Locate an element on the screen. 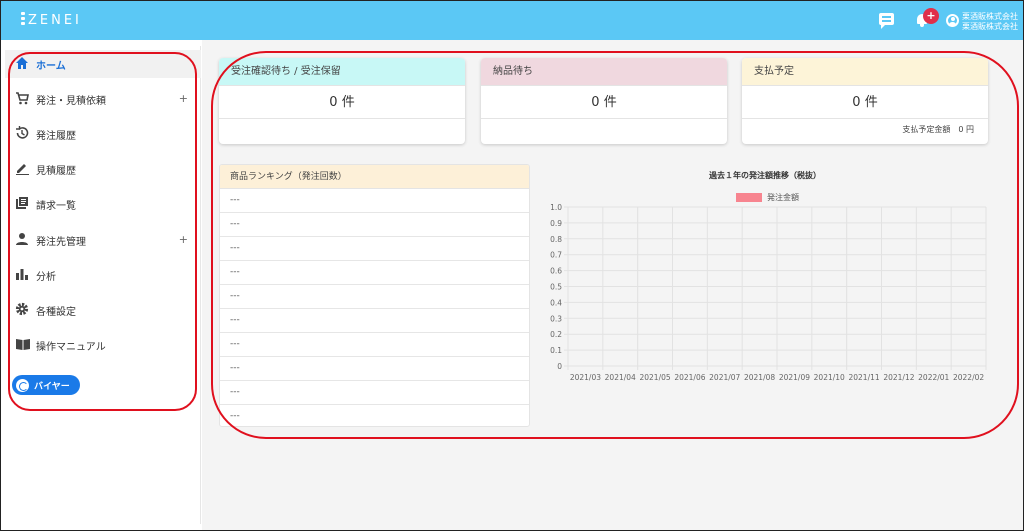  y-tick-label: 0 is located at coordinates (559, 366).